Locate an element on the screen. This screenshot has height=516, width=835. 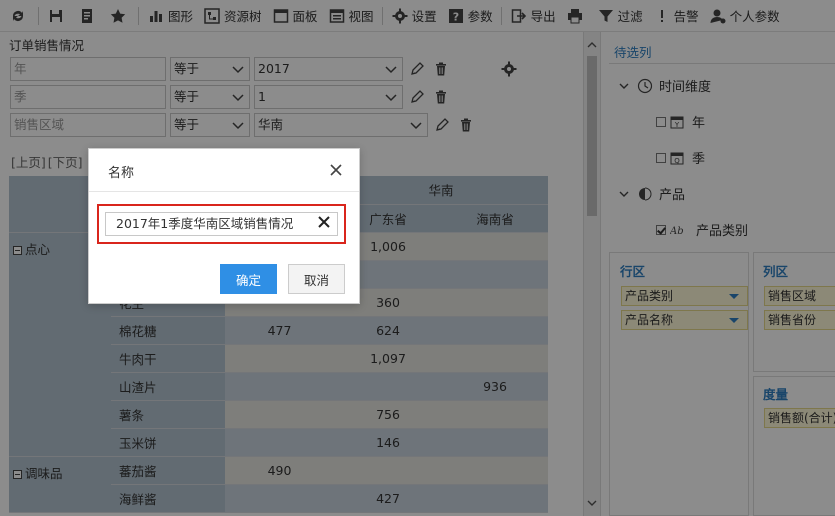
name-input: 2017年1季度华南区域销售情况 is located at coordinates (221, 224).